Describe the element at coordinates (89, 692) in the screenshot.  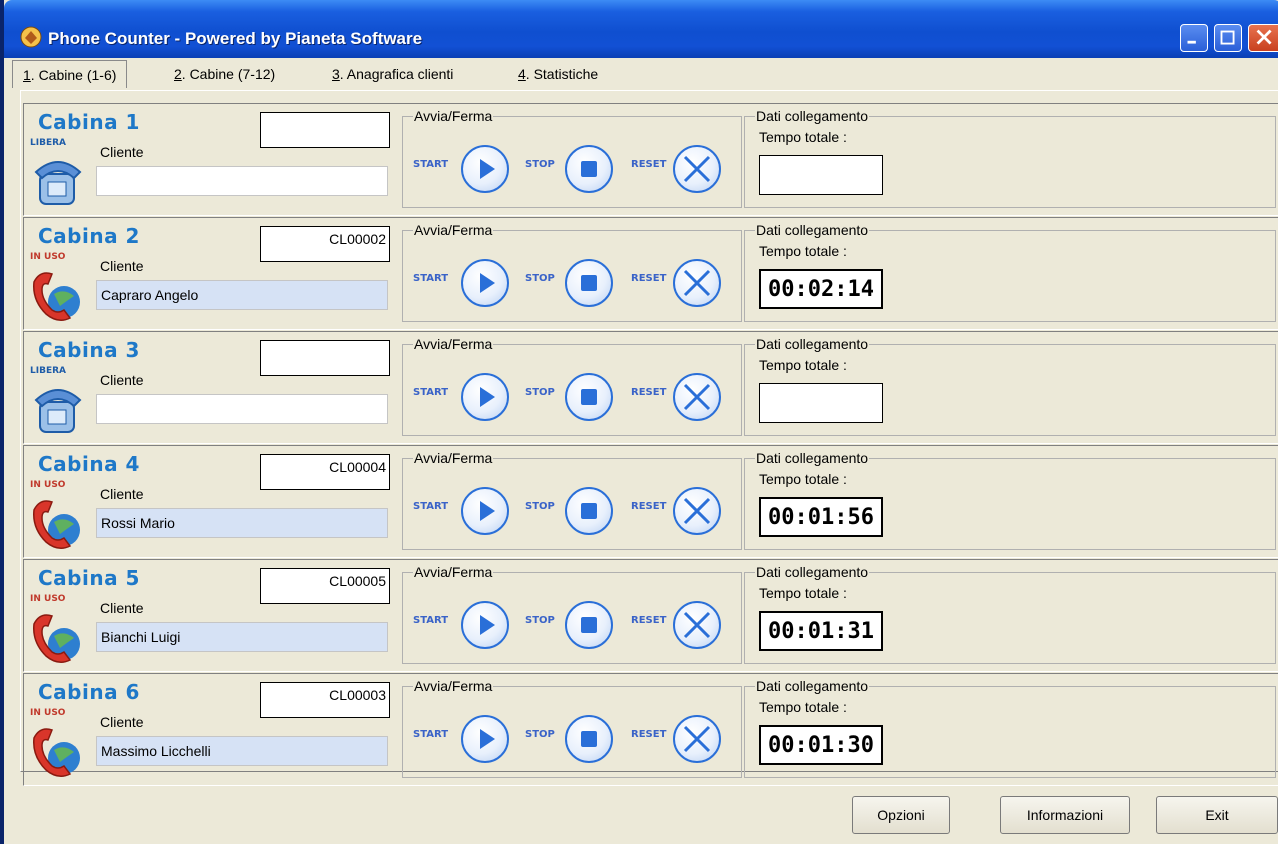
I see `cabina-title: Cabina 6` at that location.